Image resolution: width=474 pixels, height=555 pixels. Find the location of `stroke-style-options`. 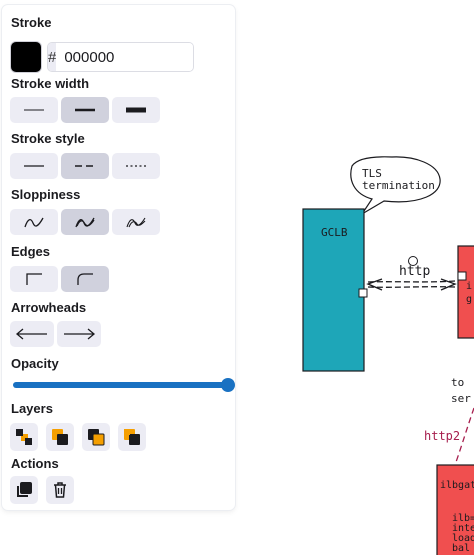

stroke-style-options is located at coordinates (85, 166).